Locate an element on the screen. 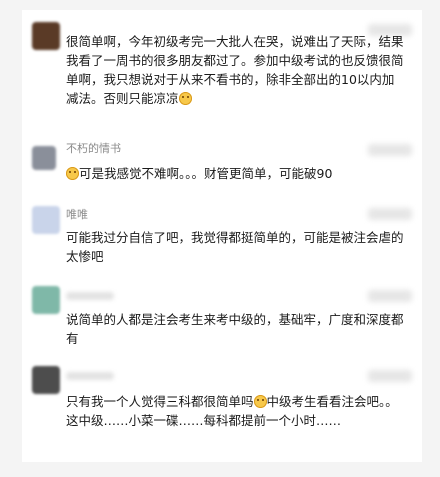 The height and width of the screenshot is (477, 440). comment-text: 可是我感觉不难啊。。。财管更简单，可能破90 is located at coordinates (236, 173).